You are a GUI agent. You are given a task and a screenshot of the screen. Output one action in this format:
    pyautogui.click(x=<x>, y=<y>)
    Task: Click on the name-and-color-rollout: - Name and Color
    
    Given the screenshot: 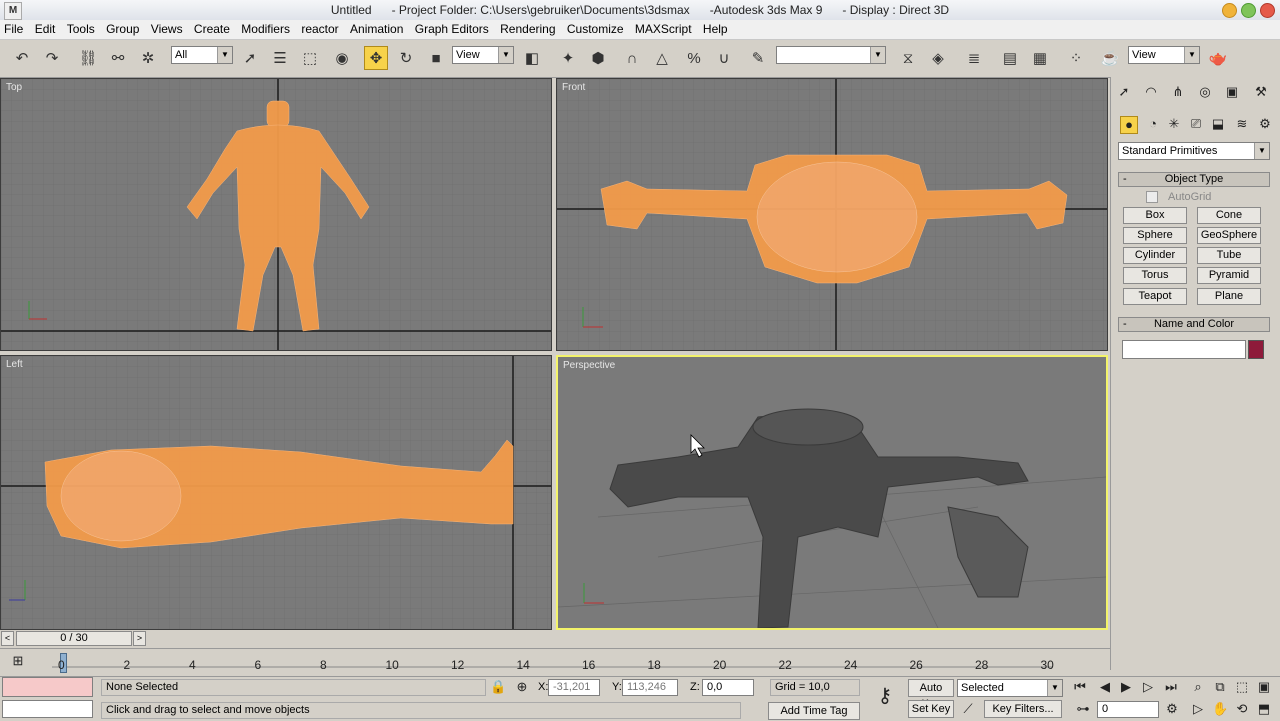 What is the action you would take?
    pyautogui.click(x=1194, y=324)
    